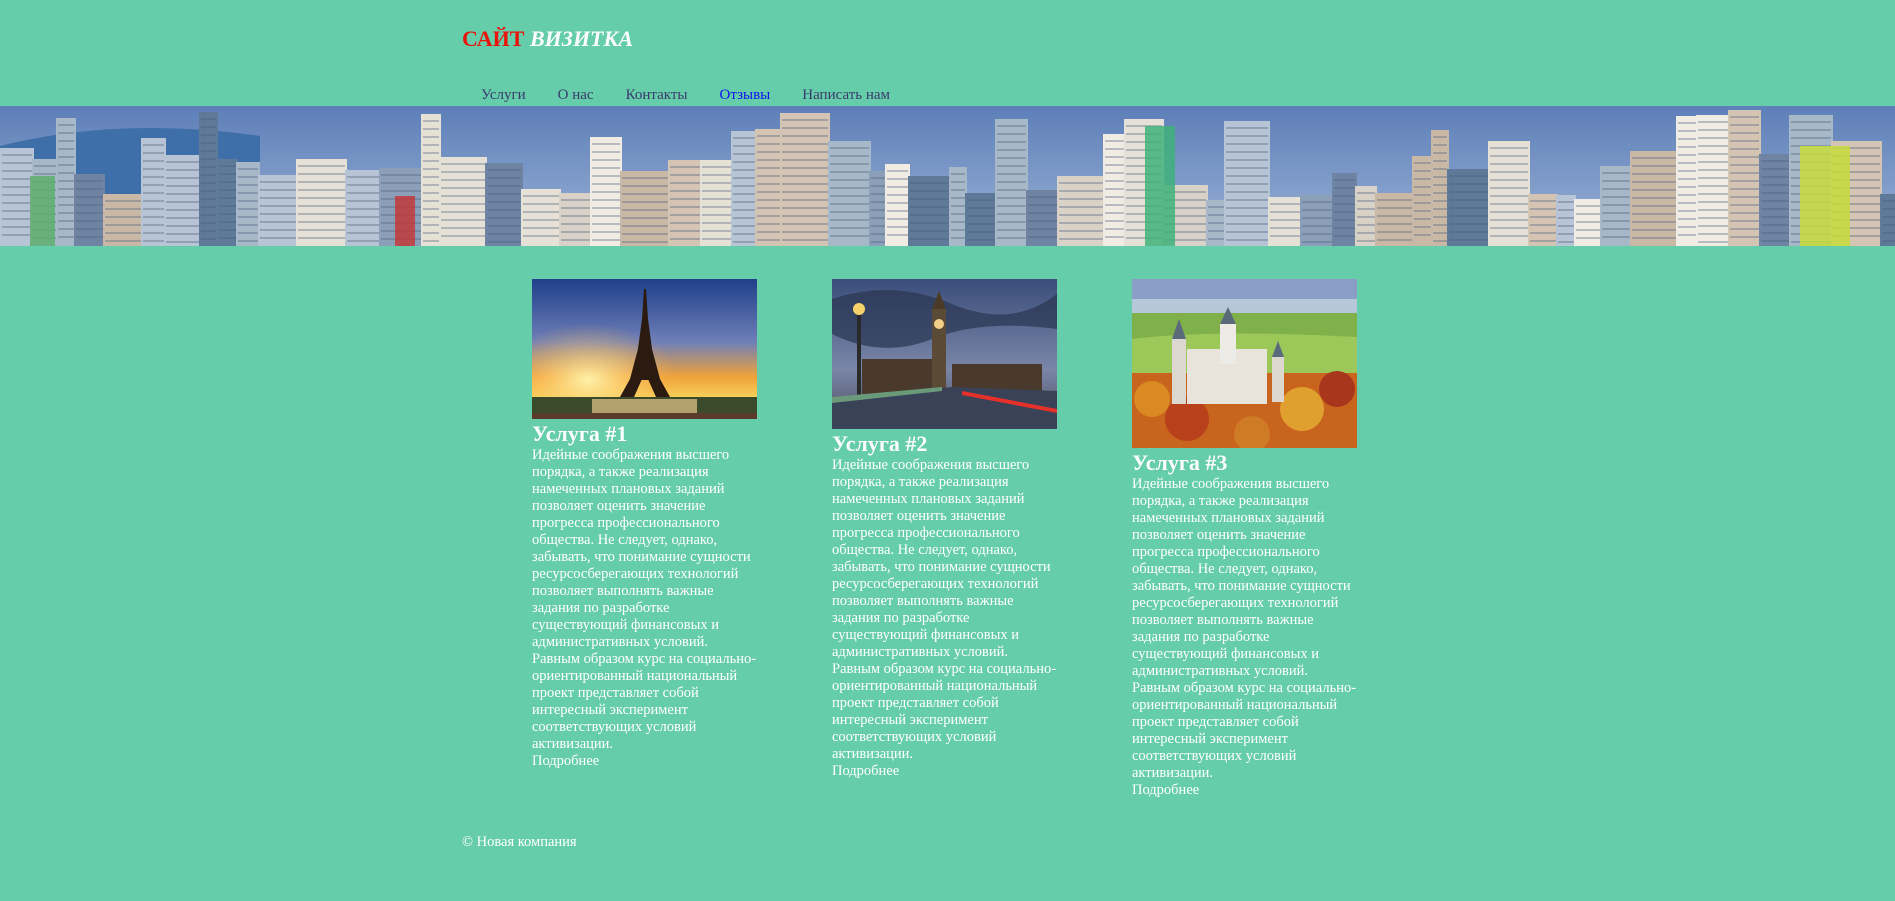  I want to click on eiffel-tower-photo, so click(644, 349).